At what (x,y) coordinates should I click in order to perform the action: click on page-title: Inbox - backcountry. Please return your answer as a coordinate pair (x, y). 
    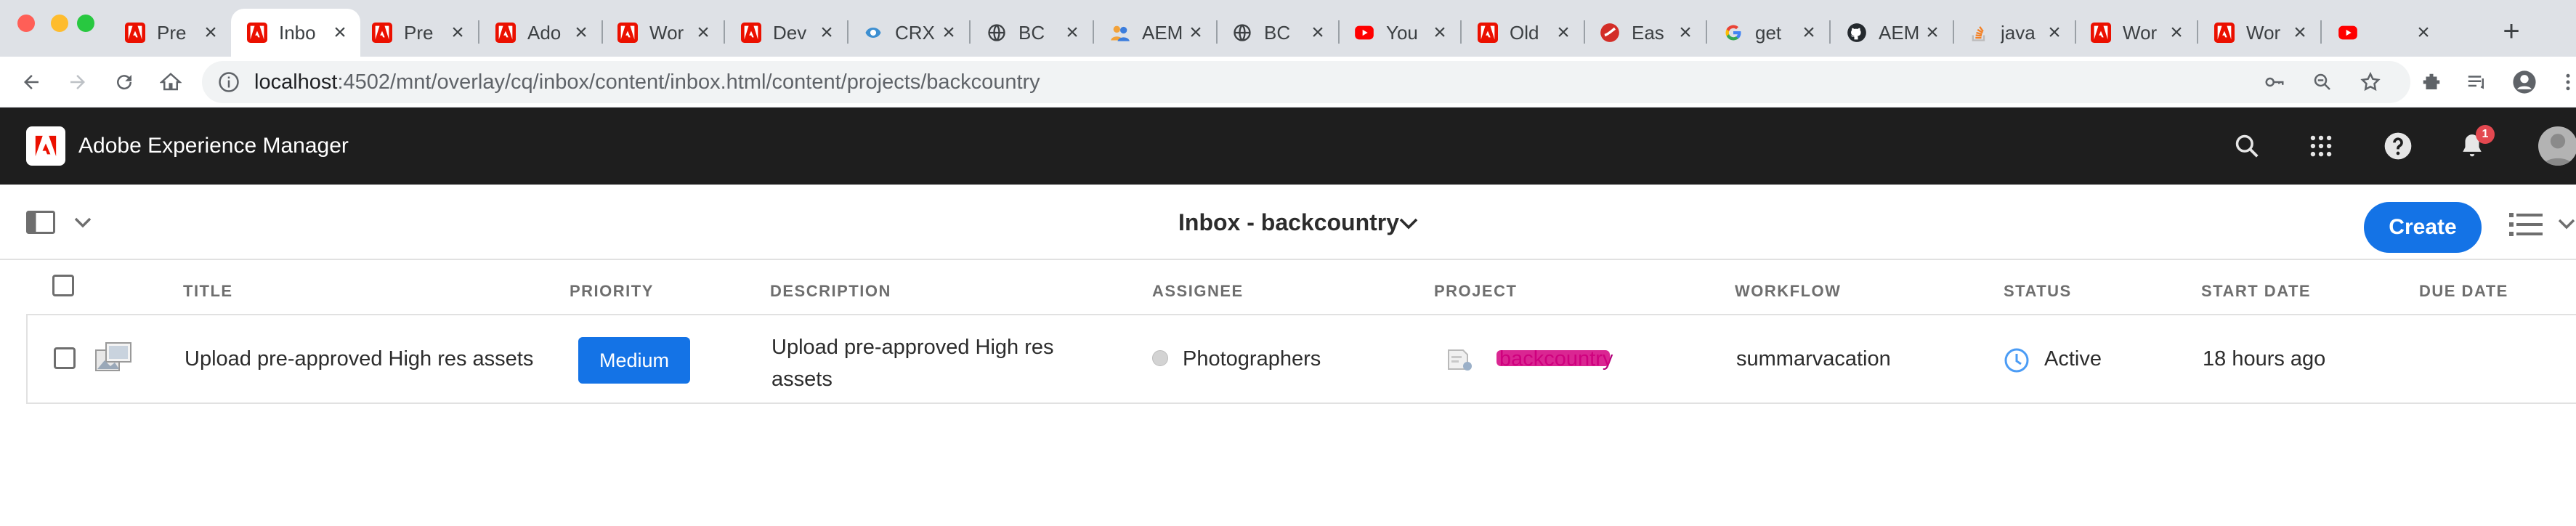
    Looking at the image, I should click on (1288, 222).